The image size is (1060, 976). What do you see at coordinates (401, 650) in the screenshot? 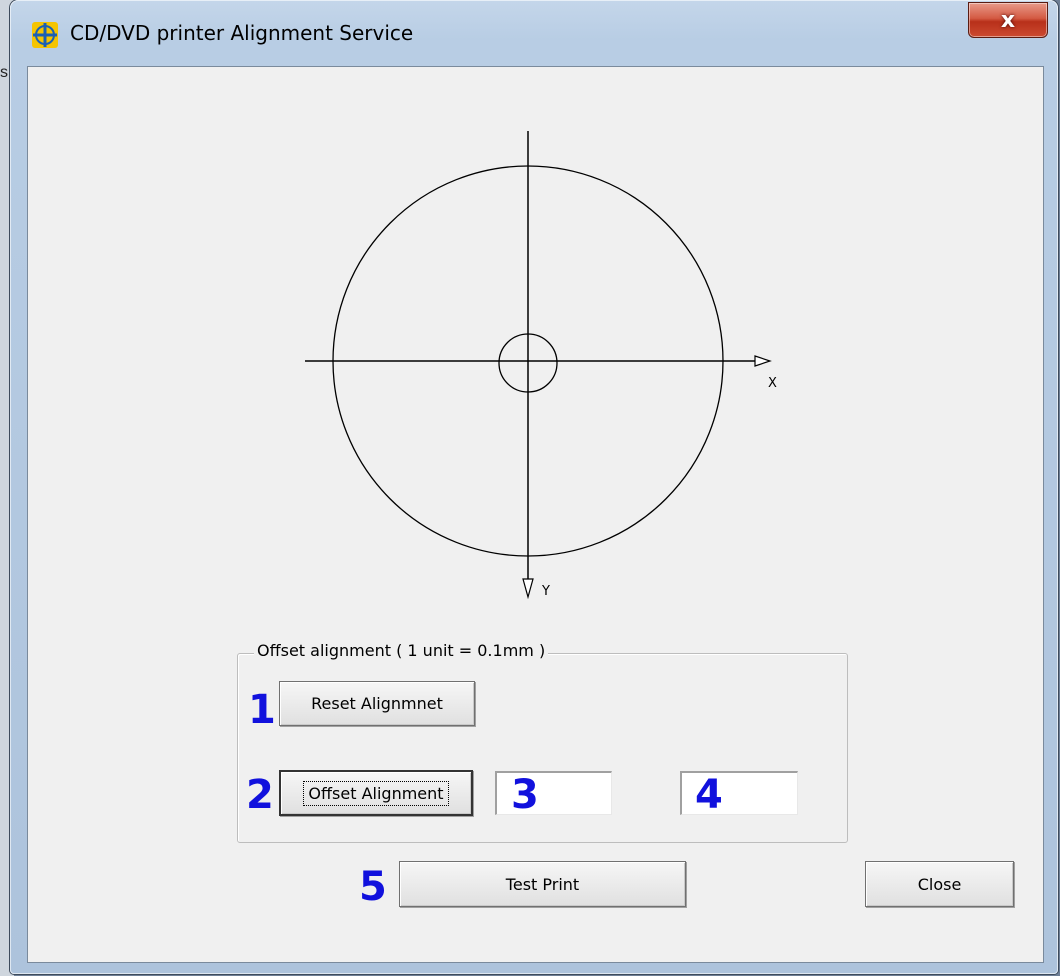
I see `offset-group-label: Offset alignment ( 1 unit = 0.1mm )` at bounding box center [401, 650].